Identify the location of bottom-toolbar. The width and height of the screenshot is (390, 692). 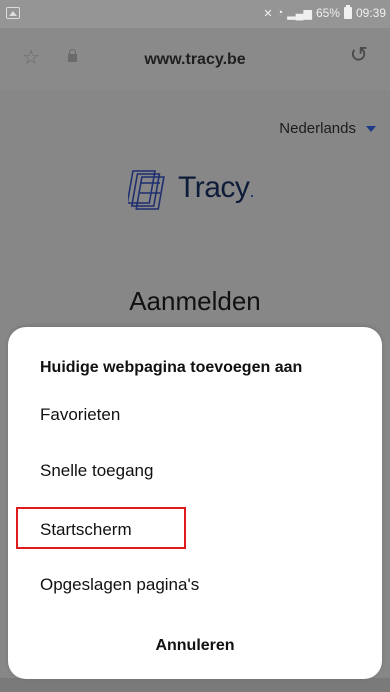
(195, 685).